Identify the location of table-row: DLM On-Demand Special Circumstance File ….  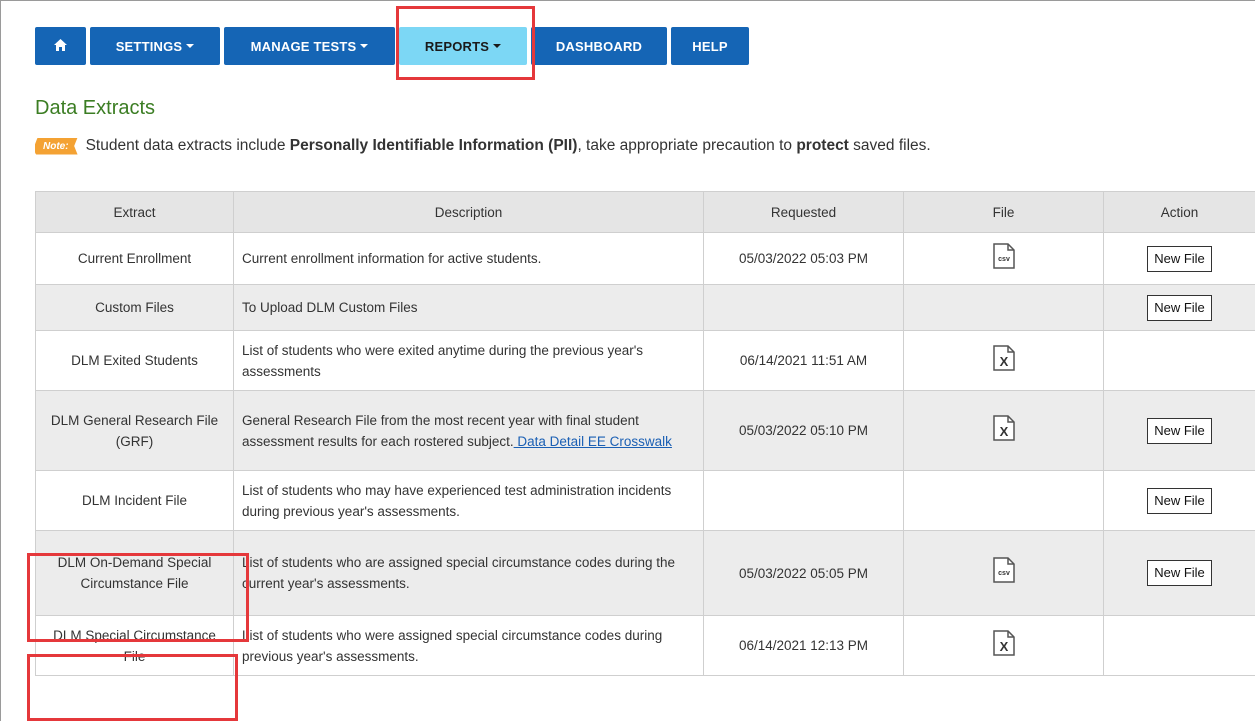
(645, 573).